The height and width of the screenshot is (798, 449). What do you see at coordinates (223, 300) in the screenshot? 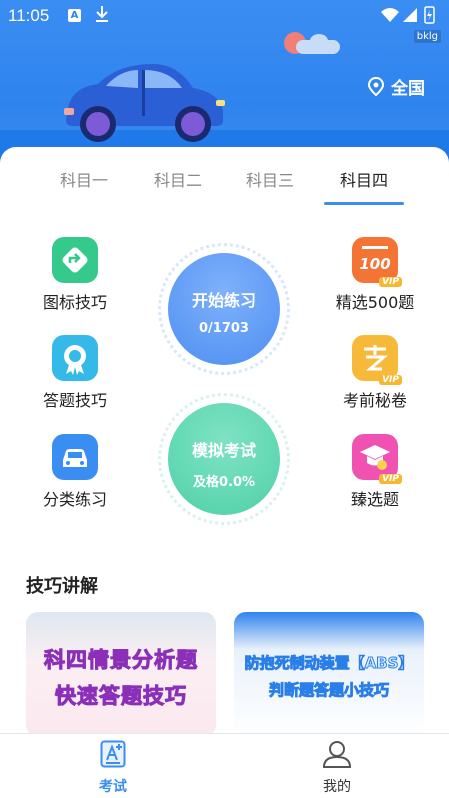
I see `practice-title: 开始练习` at bounding box center [223, 300].